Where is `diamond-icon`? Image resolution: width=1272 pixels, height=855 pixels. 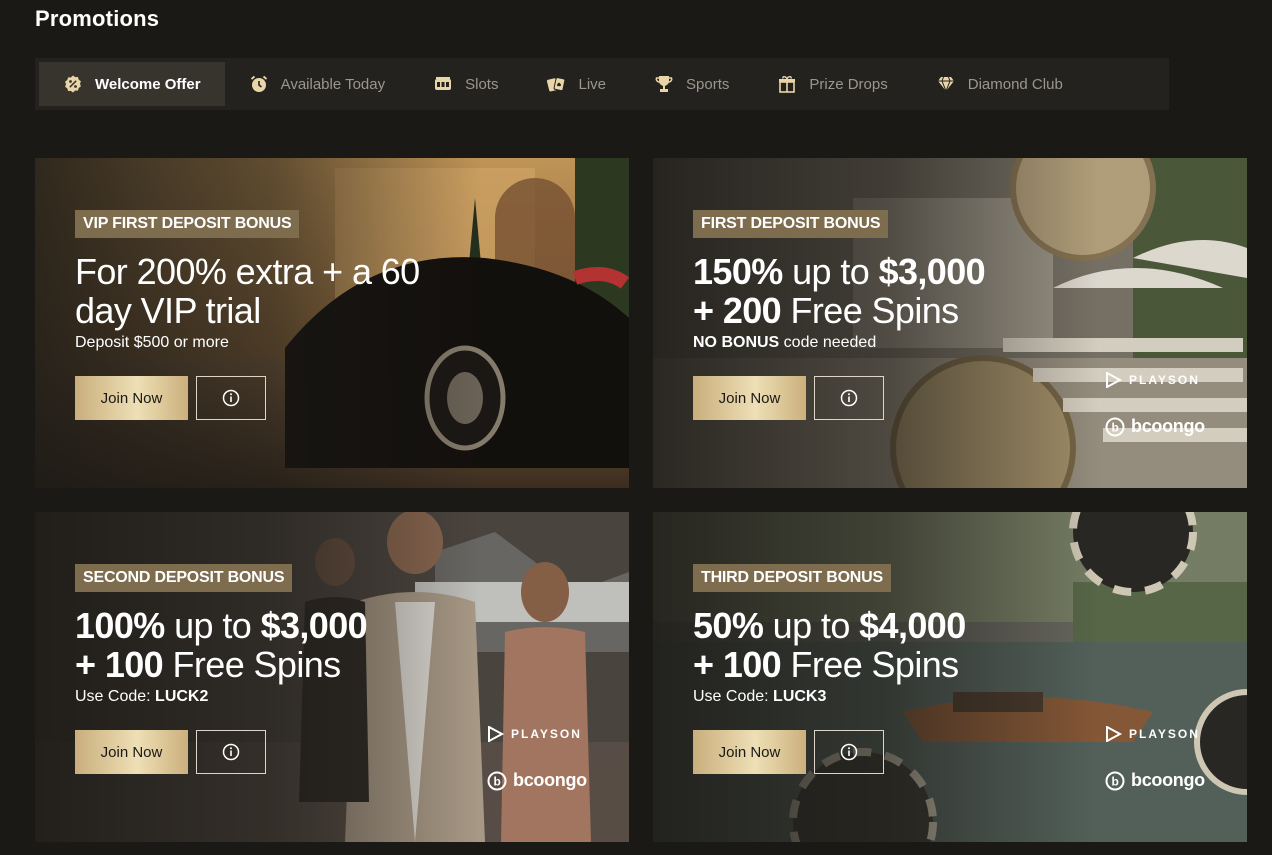 diamond-icon is located at coordinates (946, 84).